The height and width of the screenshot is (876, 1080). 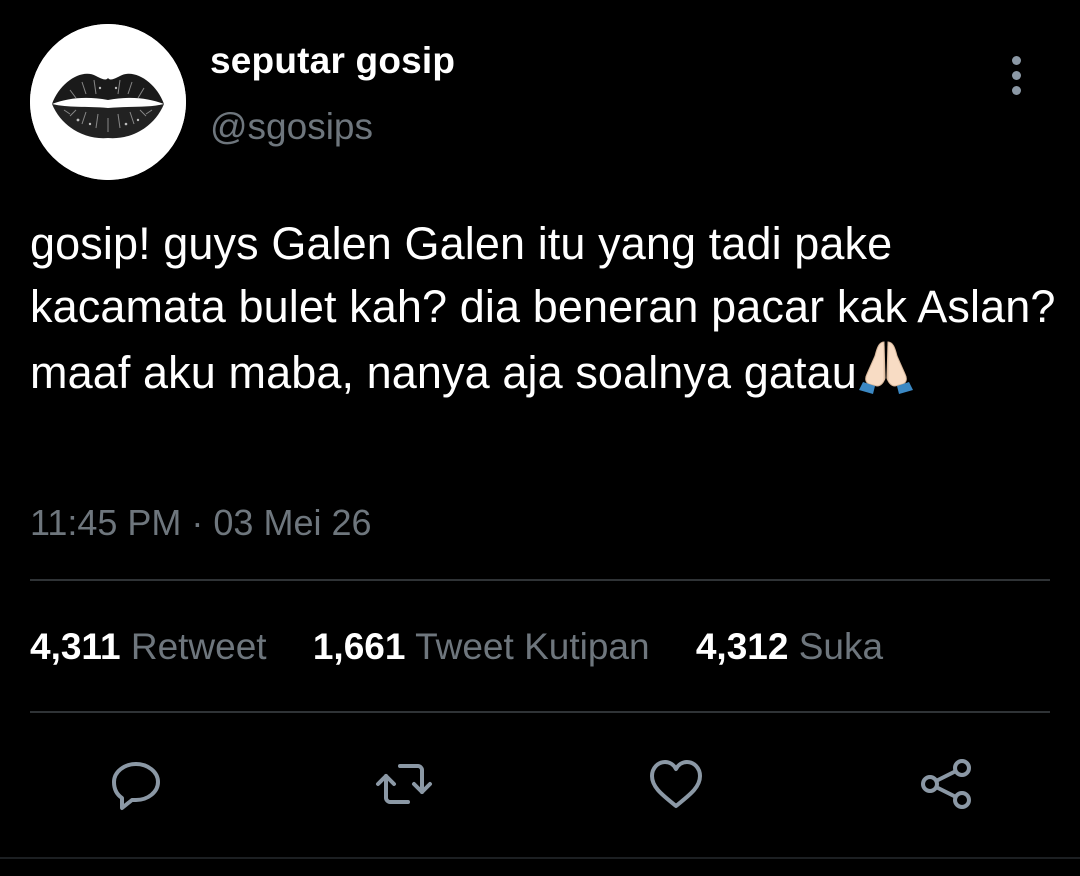 I want to click on more-options-button, so click(x=1017, y=76).